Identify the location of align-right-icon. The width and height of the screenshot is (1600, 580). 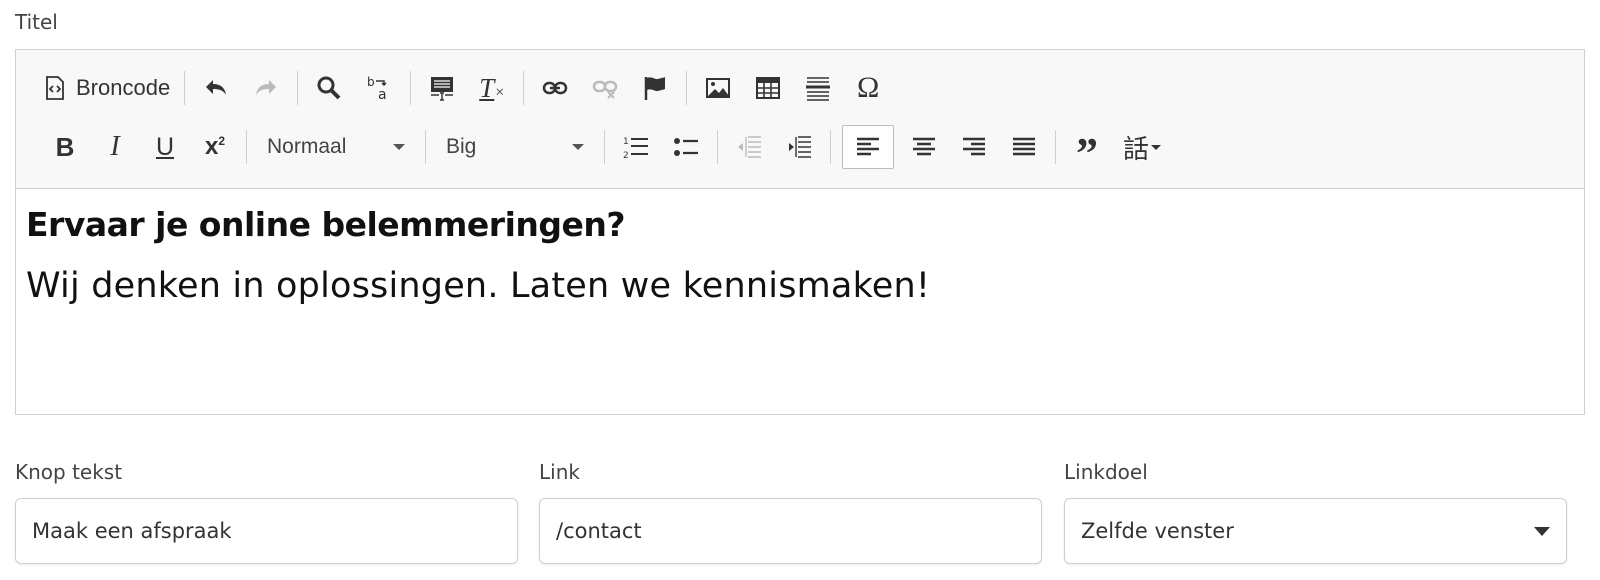
(974, 146).